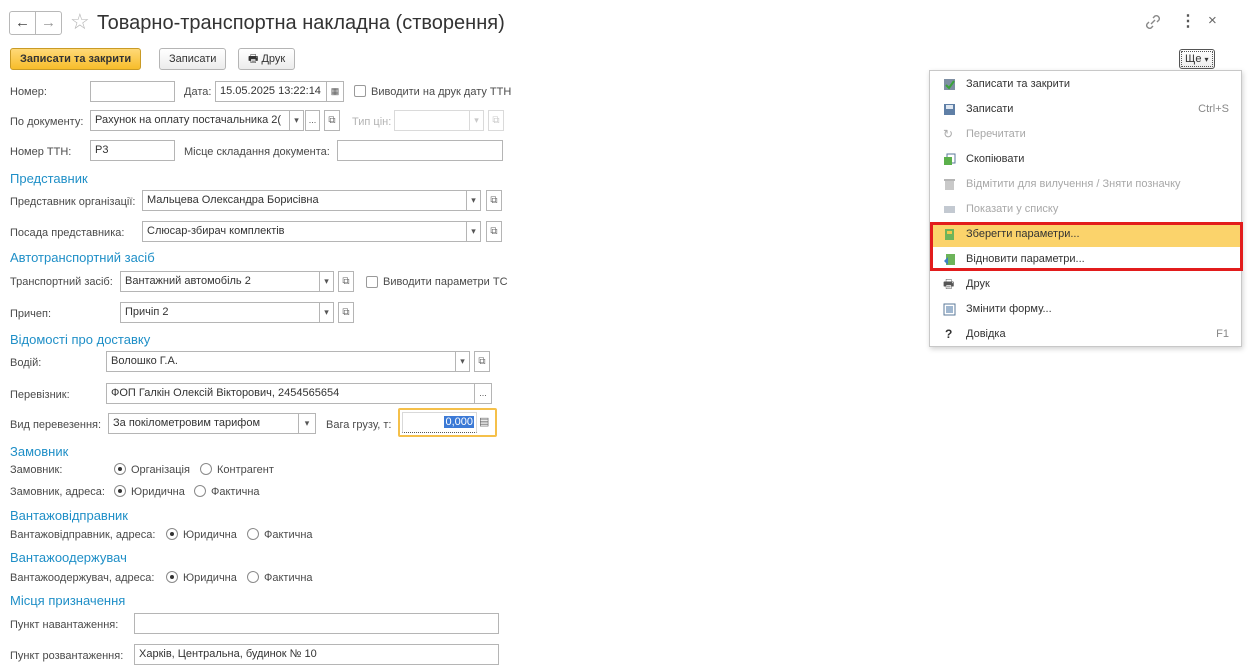 The image size is (1248, 666). I want to click on menu-item-save-close: Записати та закрити, so click(1085, 84).